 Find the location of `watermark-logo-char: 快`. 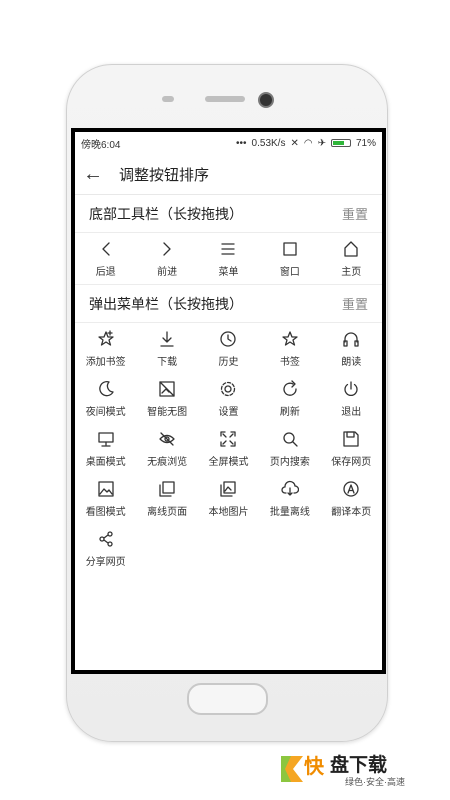

watermark-logo-char: 快 is located at coordinates (314, 767).